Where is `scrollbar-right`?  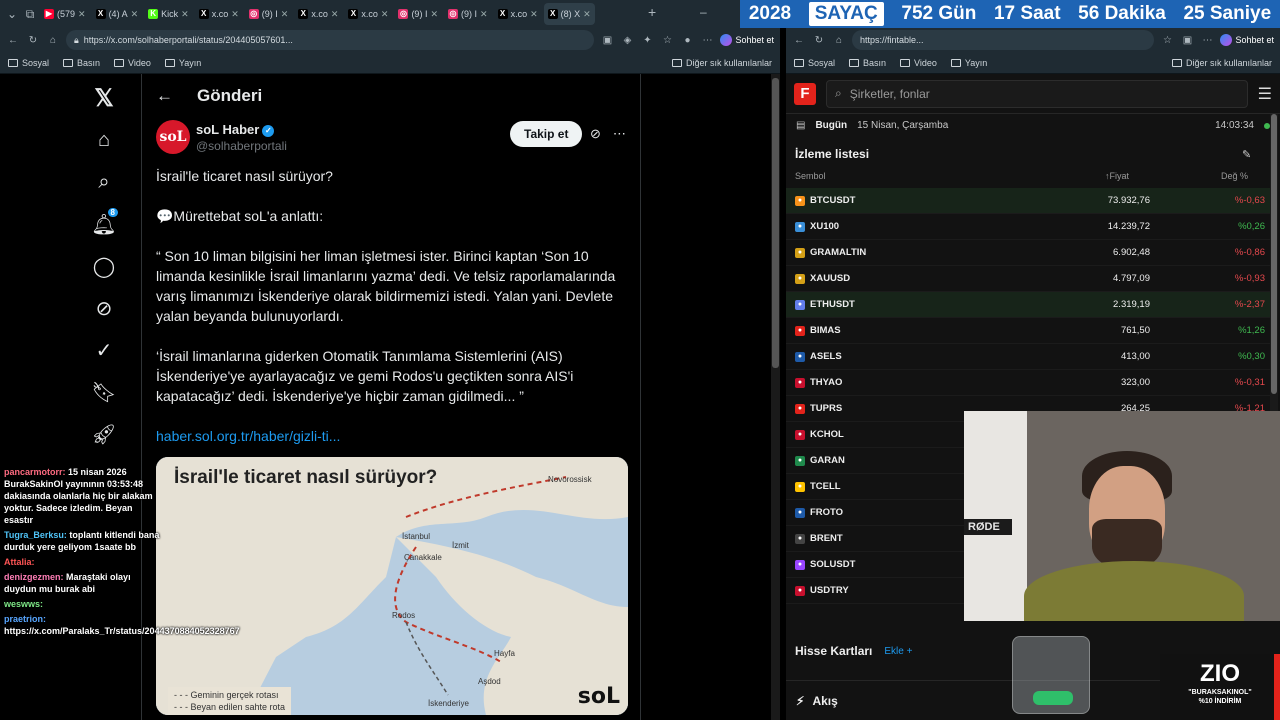 scrollbar-right is located at coordinates (1274, 264).